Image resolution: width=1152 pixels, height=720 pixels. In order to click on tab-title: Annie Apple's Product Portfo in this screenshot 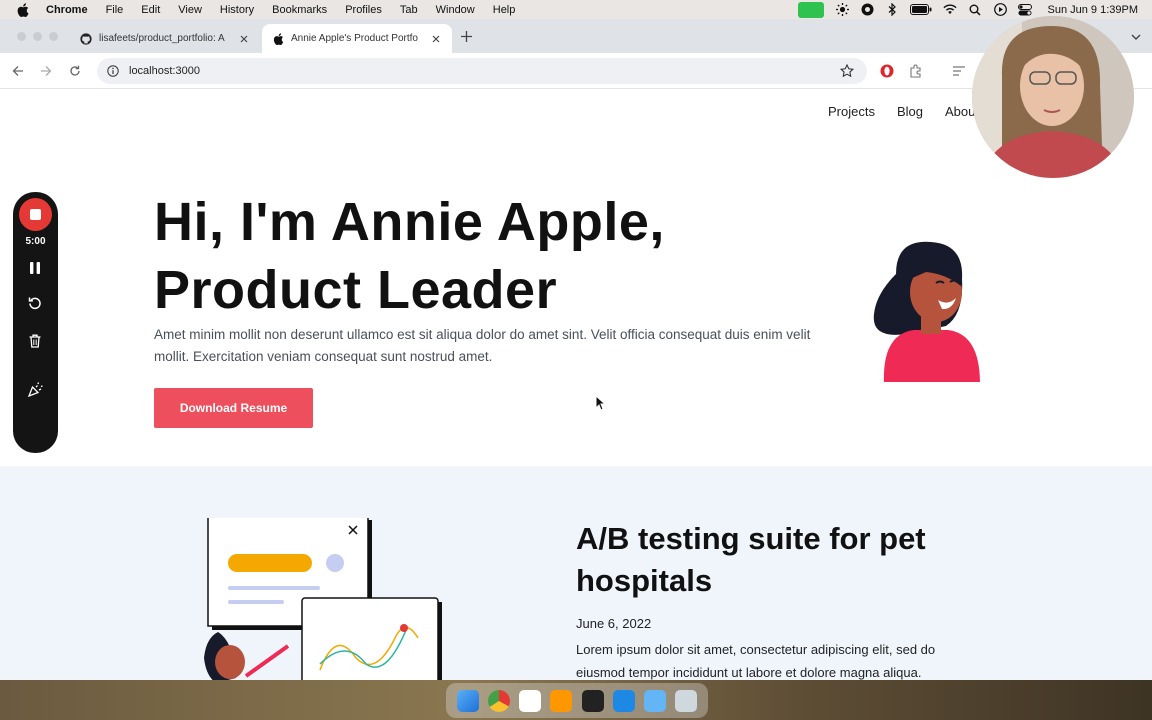, I will do `click(354, 38)`.